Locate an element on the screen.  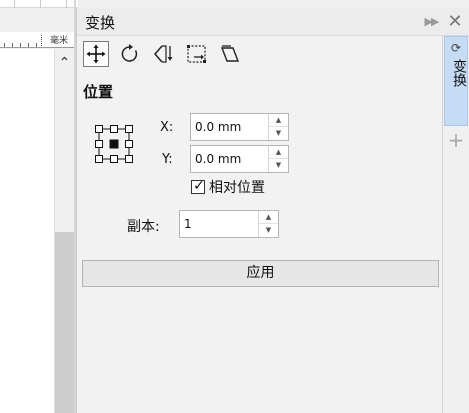
scale-mirror-icon is located at coordinates (163, 54).